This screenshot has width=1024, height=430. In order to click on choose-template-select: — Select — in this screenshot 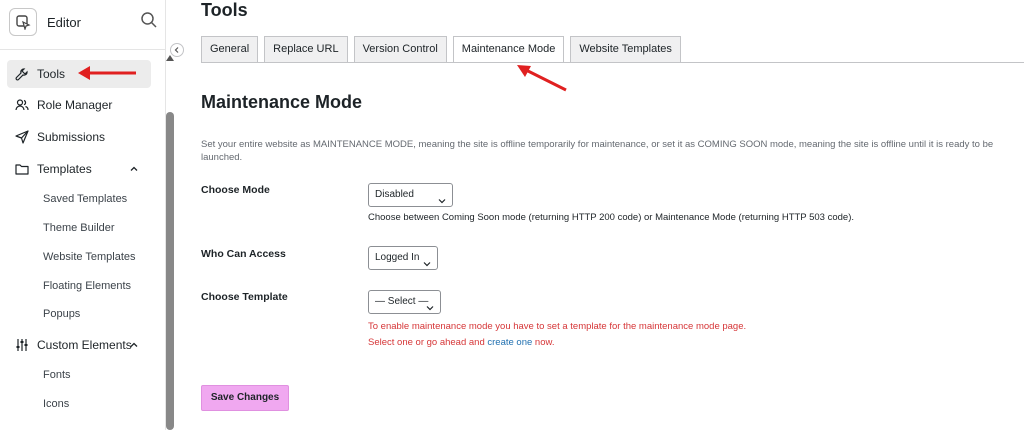, I will do `click(404, 302)`.